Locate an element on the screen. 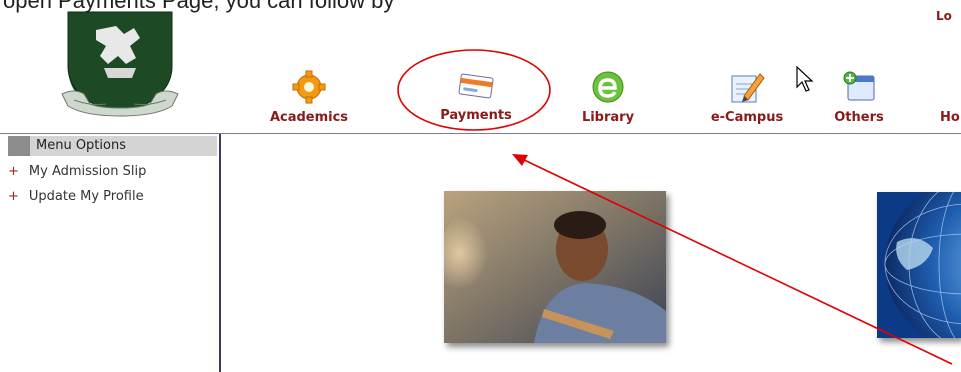 The image size is (961, 372). notepad-pencil-icon is located at coordinates (748, 88).